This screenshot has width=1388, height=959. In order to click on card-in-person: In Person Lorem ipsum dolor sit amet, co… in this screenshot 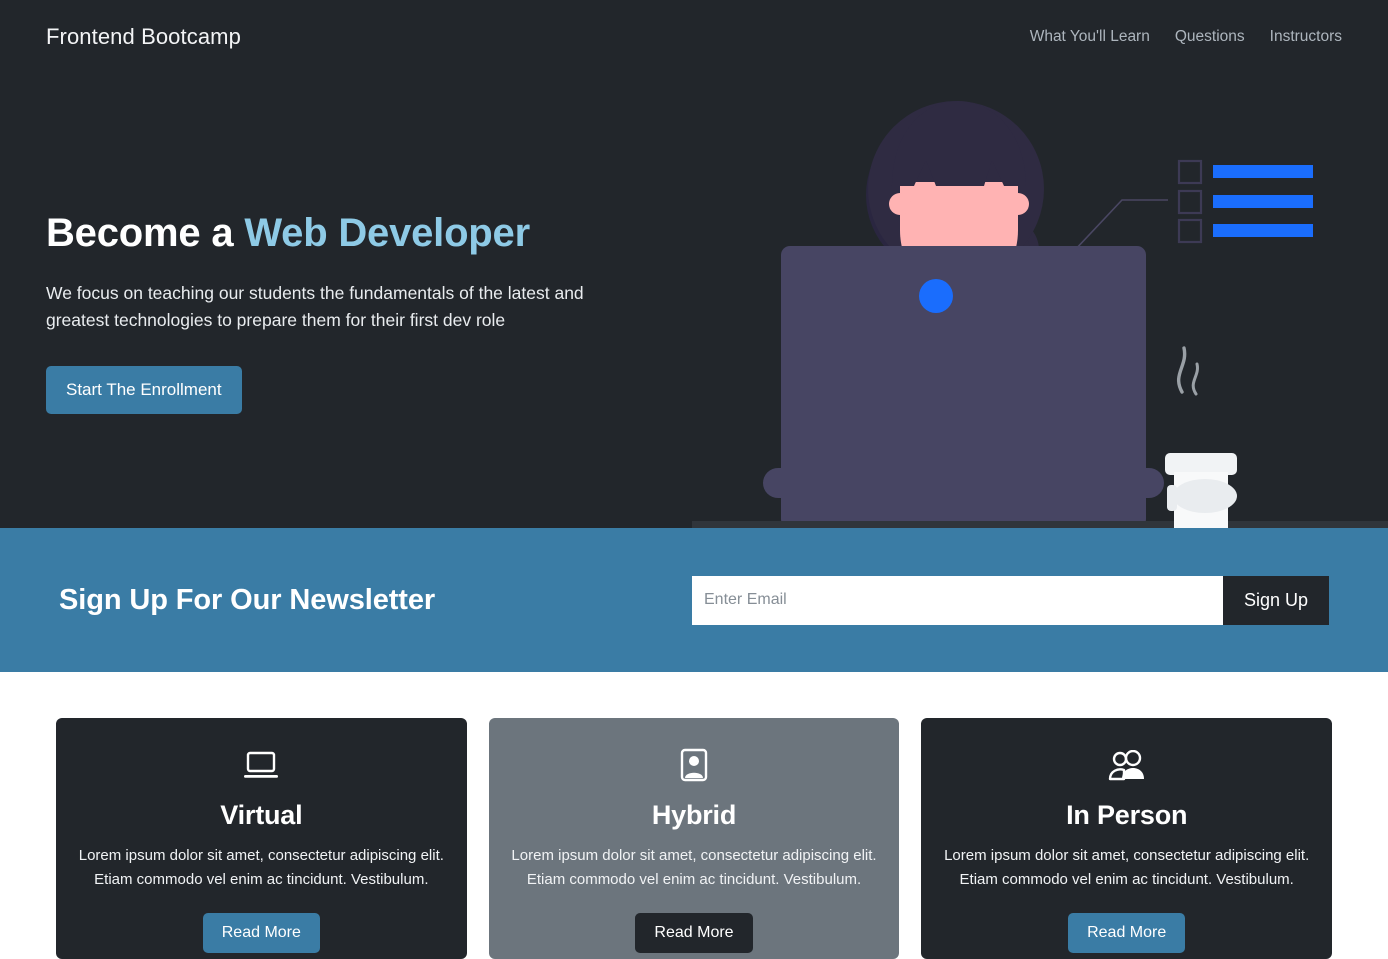, I will do `click(1127, 838)`.